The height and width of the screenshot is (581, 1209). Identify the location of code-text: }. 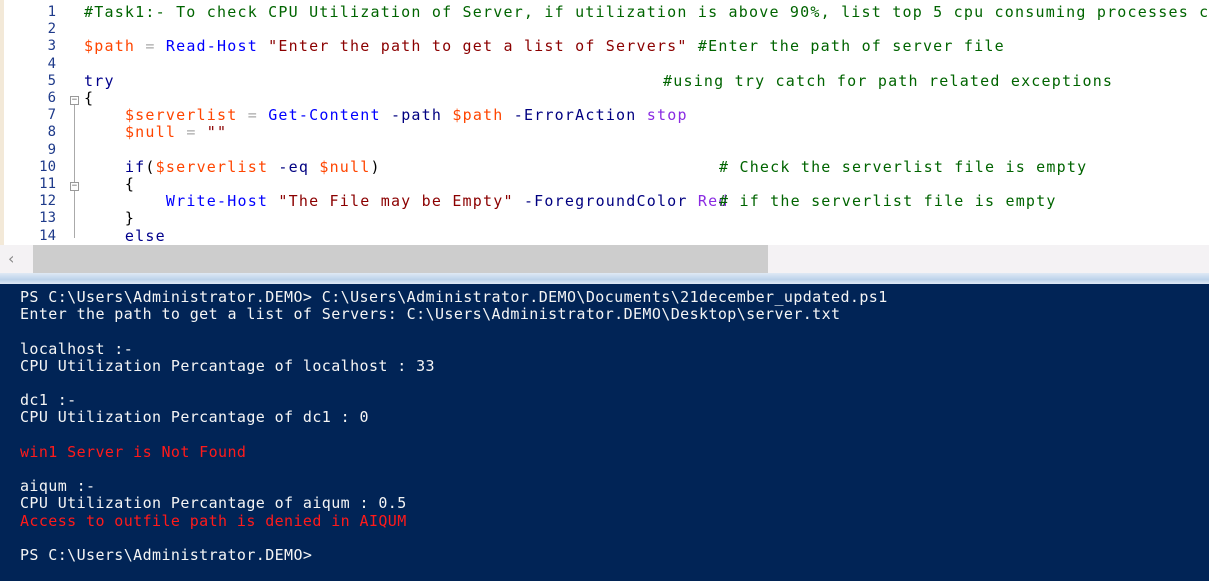
(109, 218).